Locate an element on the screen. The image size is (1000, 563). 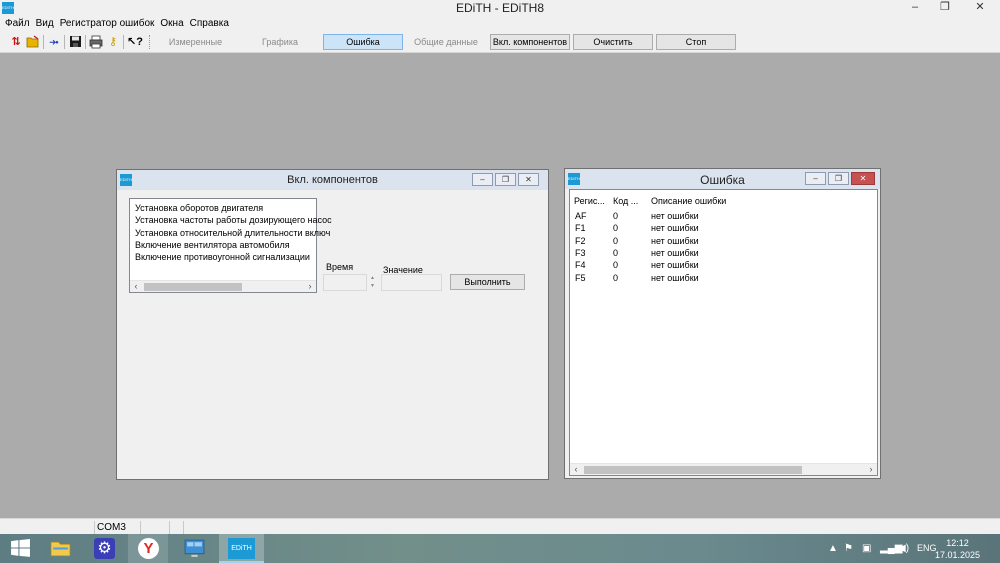
table-cell: AF is located at coordinates (581, 216).